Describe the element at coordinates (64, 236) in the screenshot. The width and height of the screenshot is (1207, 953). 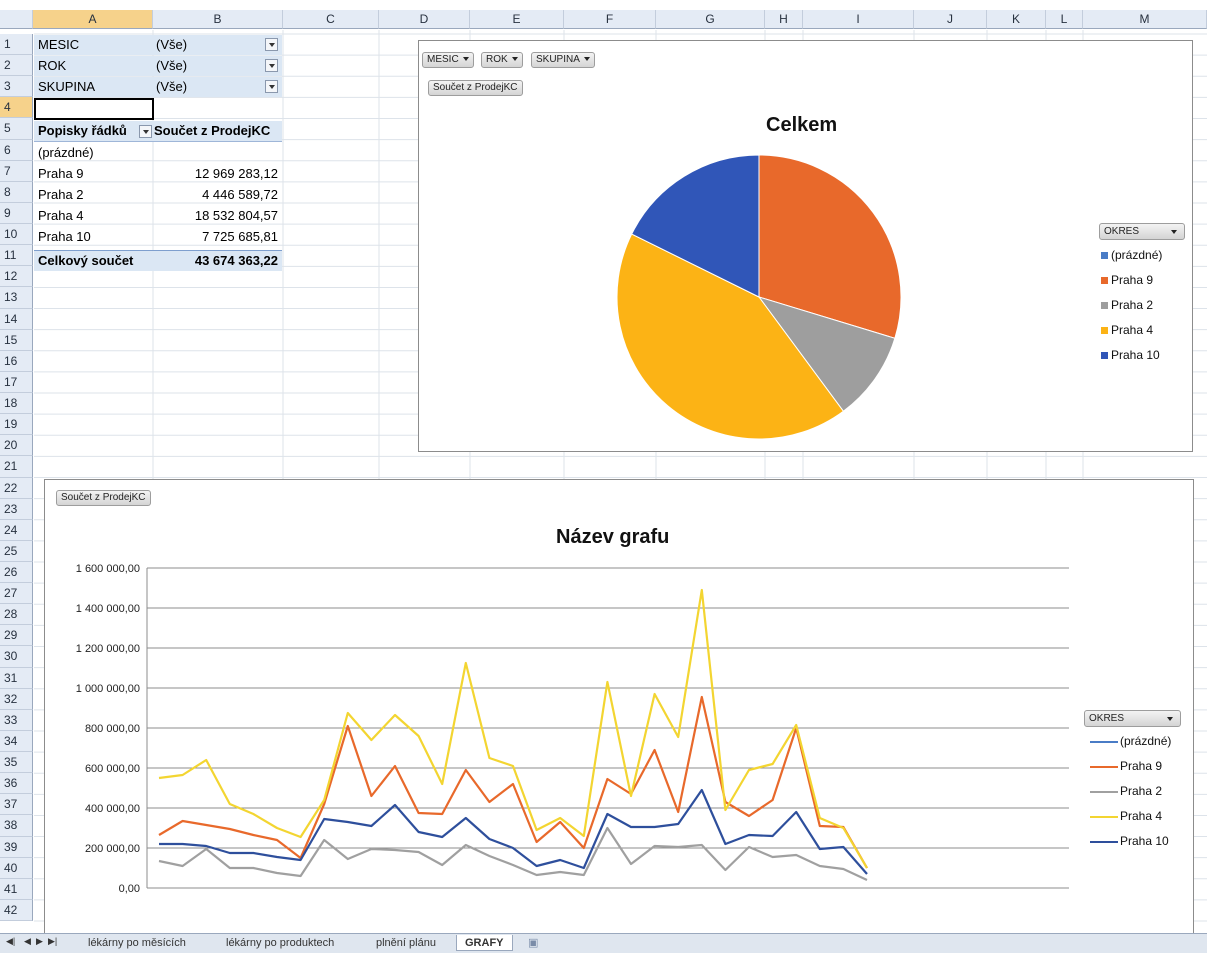
I see `pivot-row-label: Praha 10` at that location.